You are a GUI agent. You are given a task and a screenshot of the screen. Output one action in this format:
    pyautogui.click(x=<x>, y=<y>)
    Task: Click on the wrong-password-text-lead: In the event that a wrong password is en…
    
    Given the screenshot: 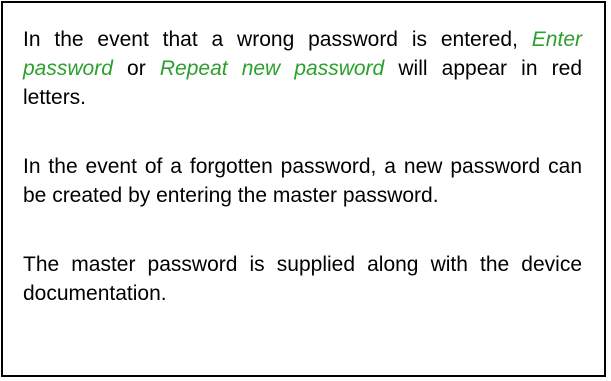 What is the action you would take?
    pyautogui.click(x=270, y=39)
    